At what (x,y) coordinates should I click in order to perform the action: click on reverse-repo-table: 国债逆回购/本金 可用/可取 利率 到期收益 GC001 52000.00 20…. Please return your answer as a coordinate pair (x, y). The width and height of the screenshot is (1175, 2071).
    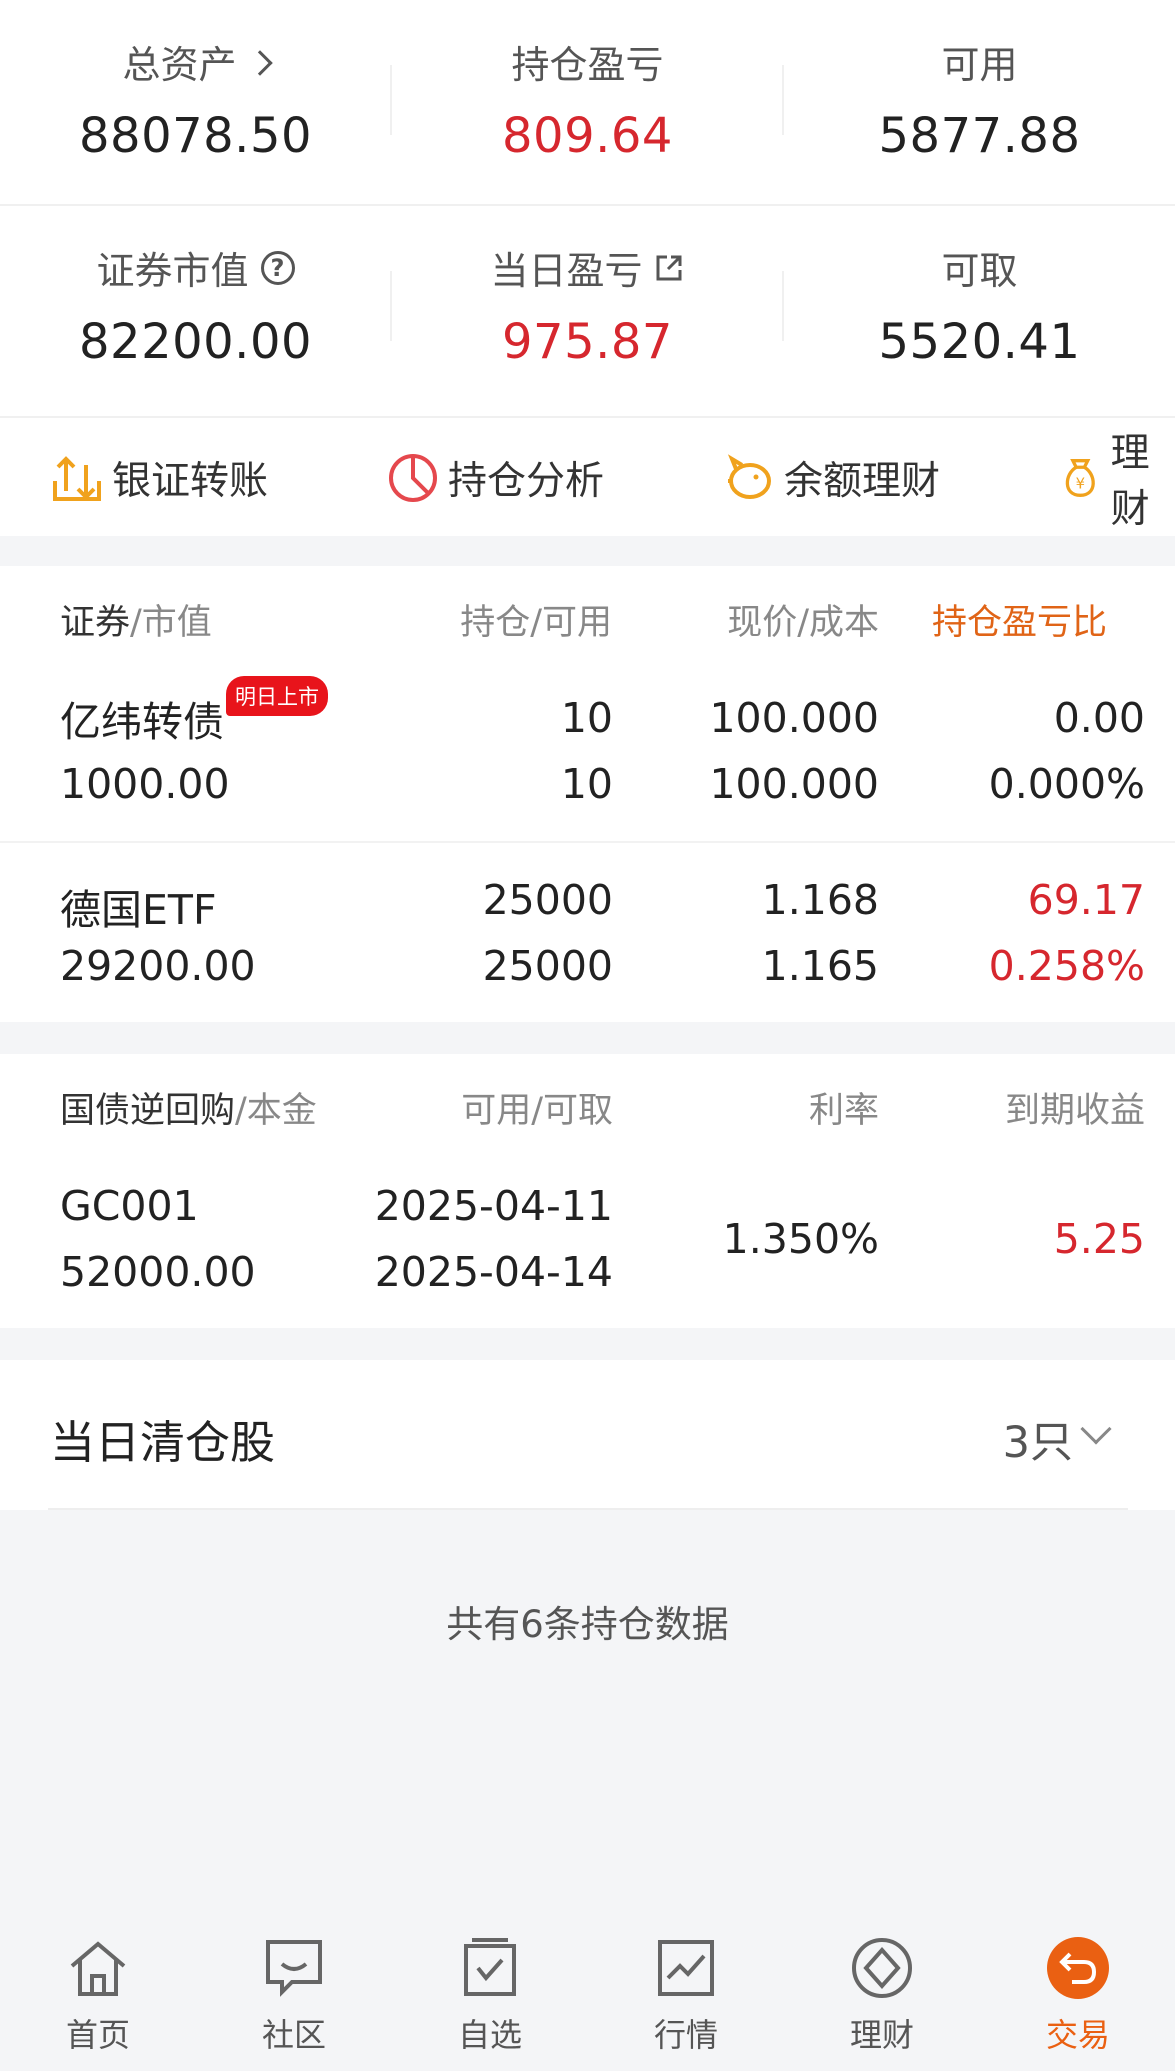
    Looking at the image, I should click on (587, 1191).